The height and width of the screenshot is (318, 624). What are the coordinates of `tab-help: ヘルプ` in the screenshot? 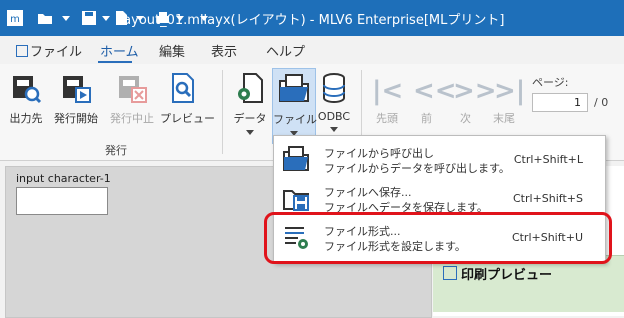 It's located at (285, 50).